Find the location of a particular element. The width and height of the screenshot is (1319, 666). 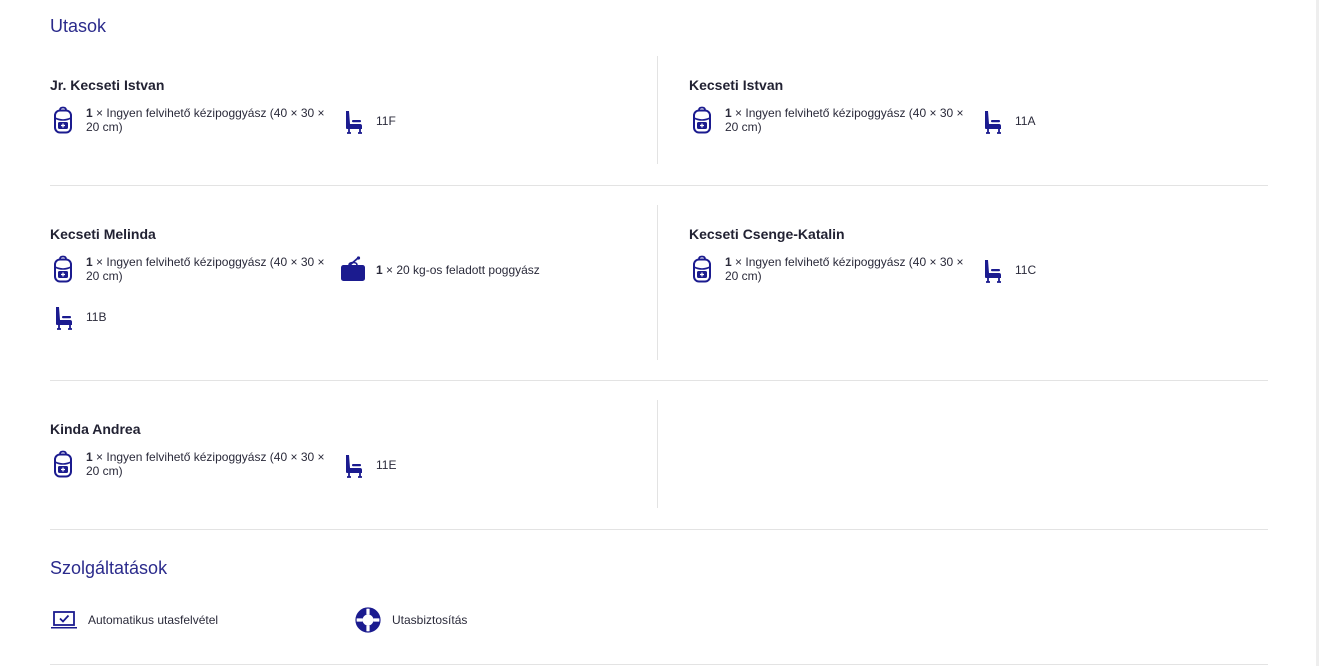

seat-number: 11B is located at coordinates (96, 317).